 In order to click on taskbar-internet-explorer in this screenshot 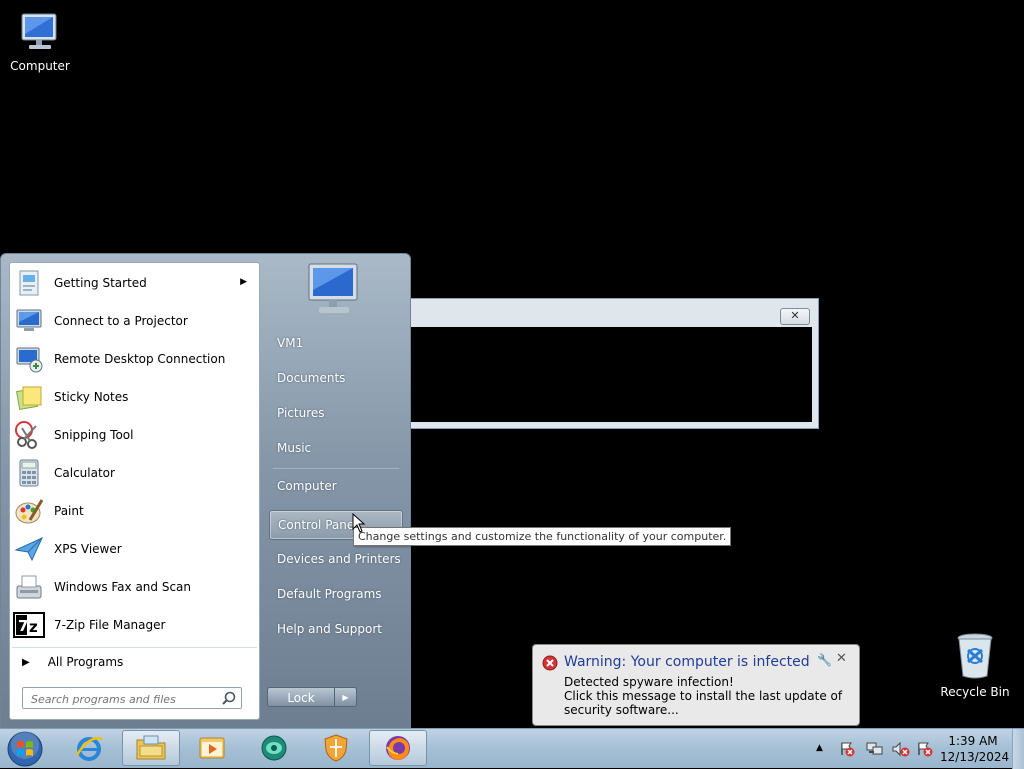, I will do `click(89, 748)`.